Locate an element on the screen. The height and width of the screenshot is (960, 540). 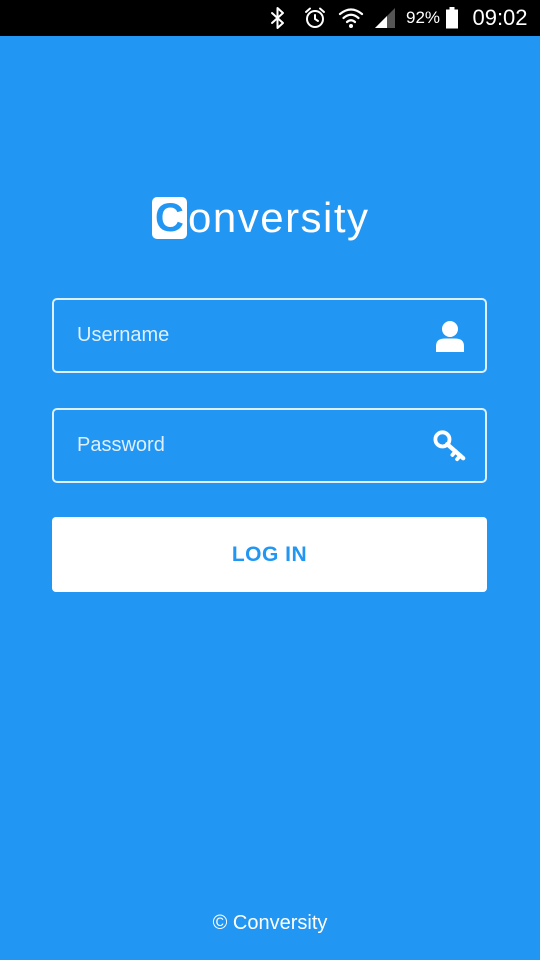
battery-percent: 92% is located at coordinates (423, 17).